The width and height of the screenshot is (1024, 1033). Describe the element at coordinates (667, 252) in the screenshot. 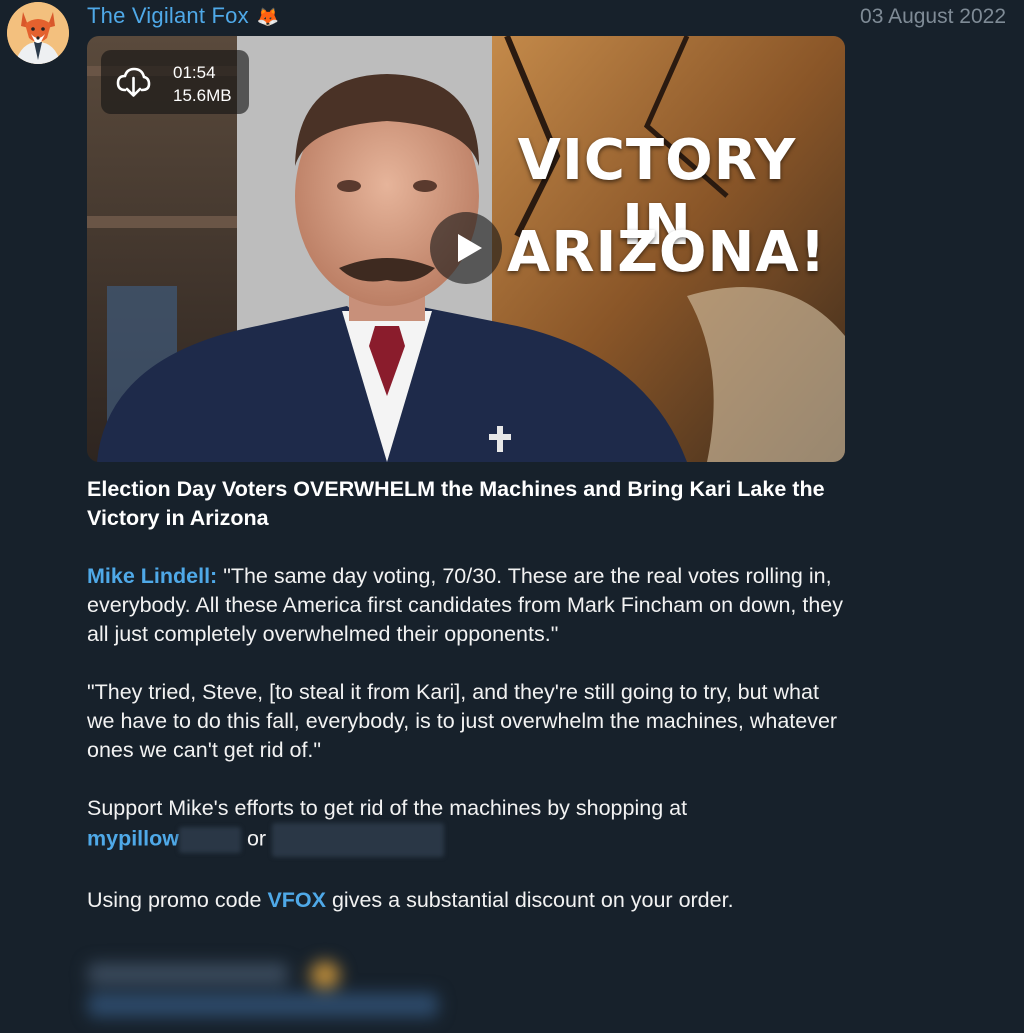

I see `video-overlay-line2: ARIZONA!` at that location.